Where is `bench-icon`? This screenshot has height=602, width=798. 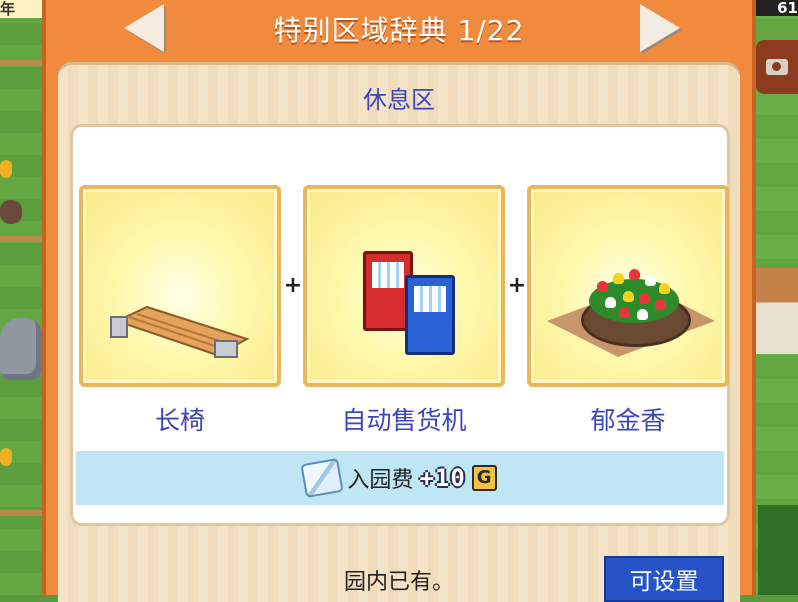
bench-icon is located at coordinates (180, 331).